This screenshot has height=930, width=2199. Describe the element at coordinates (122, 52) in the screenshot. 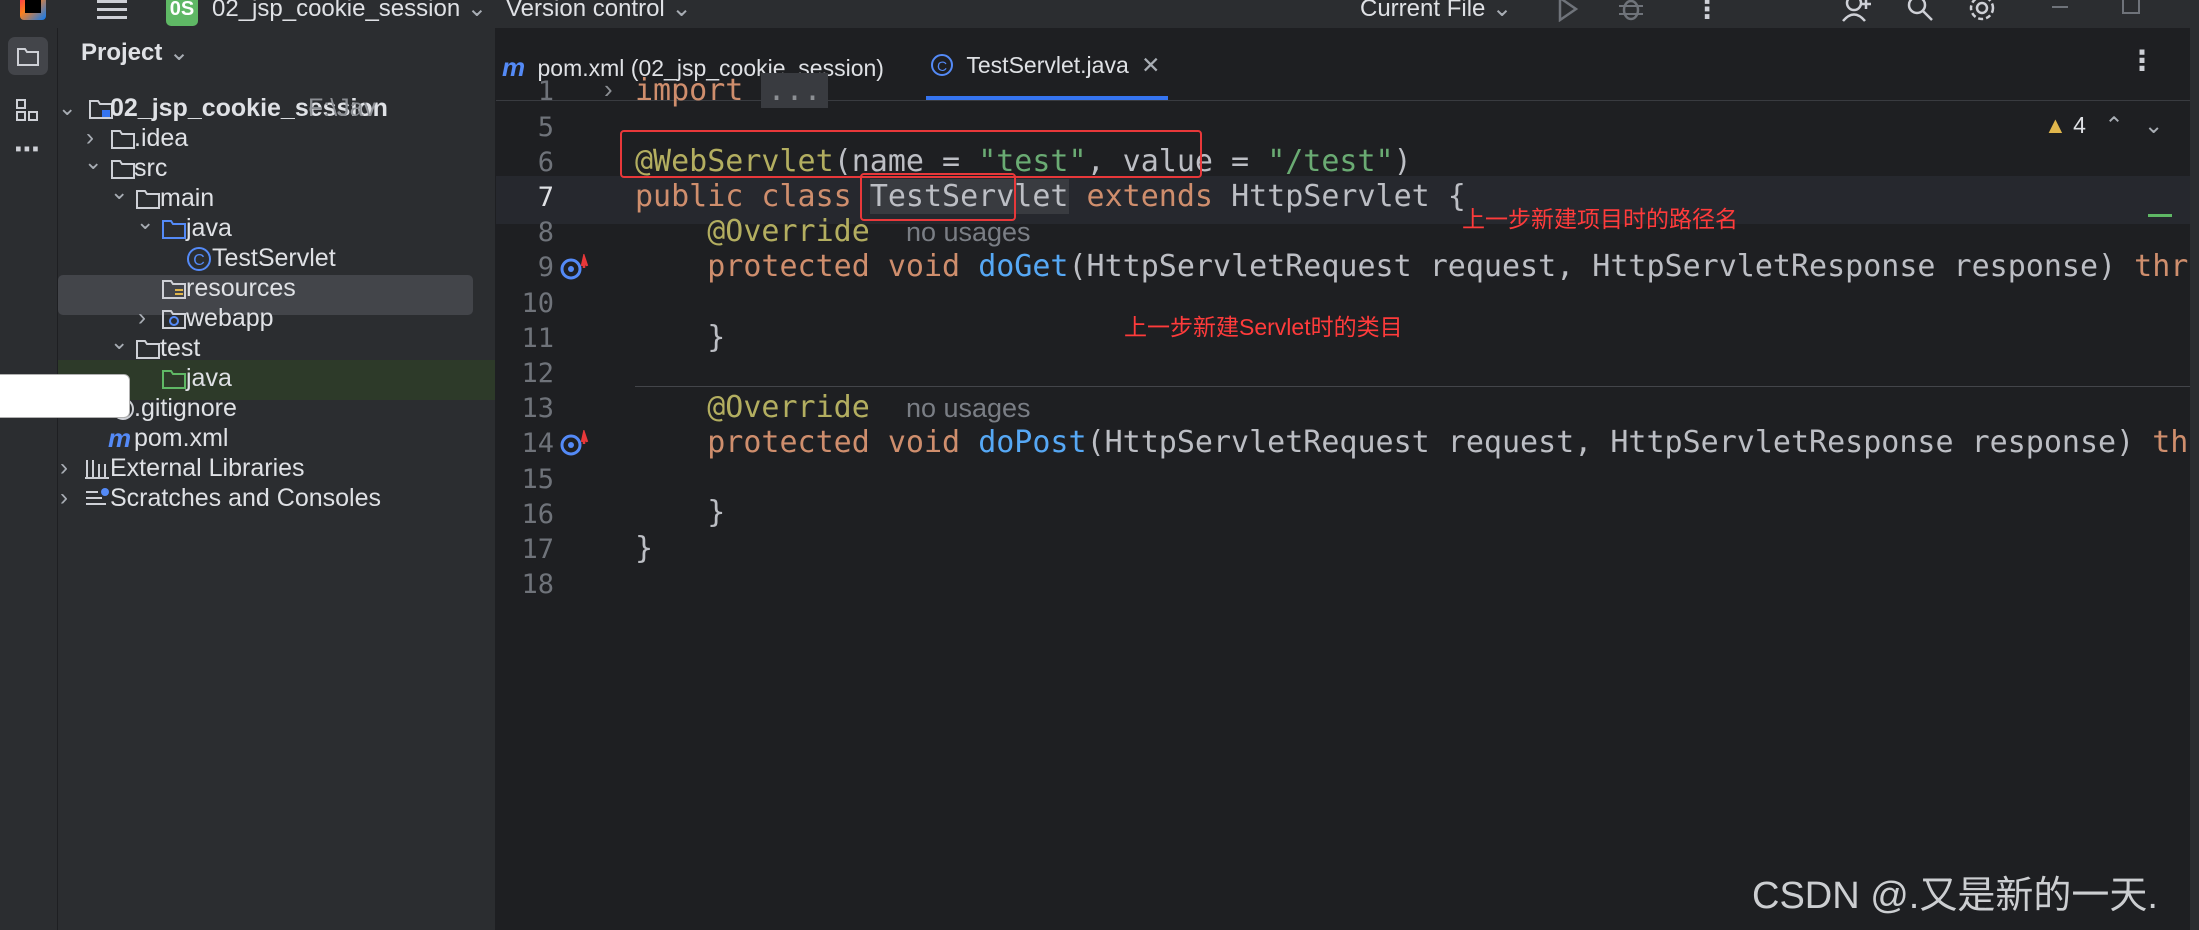

I see `project-panel-title: Project` at that location.